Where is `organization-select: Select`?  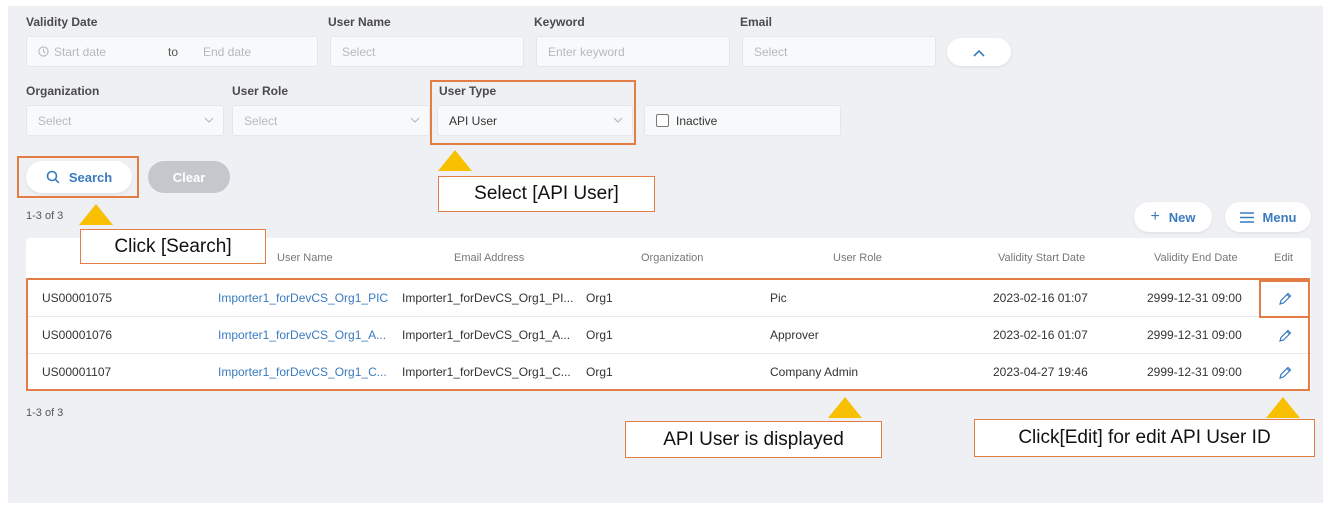
organization-select: Select is located at coordinates (125, 120).